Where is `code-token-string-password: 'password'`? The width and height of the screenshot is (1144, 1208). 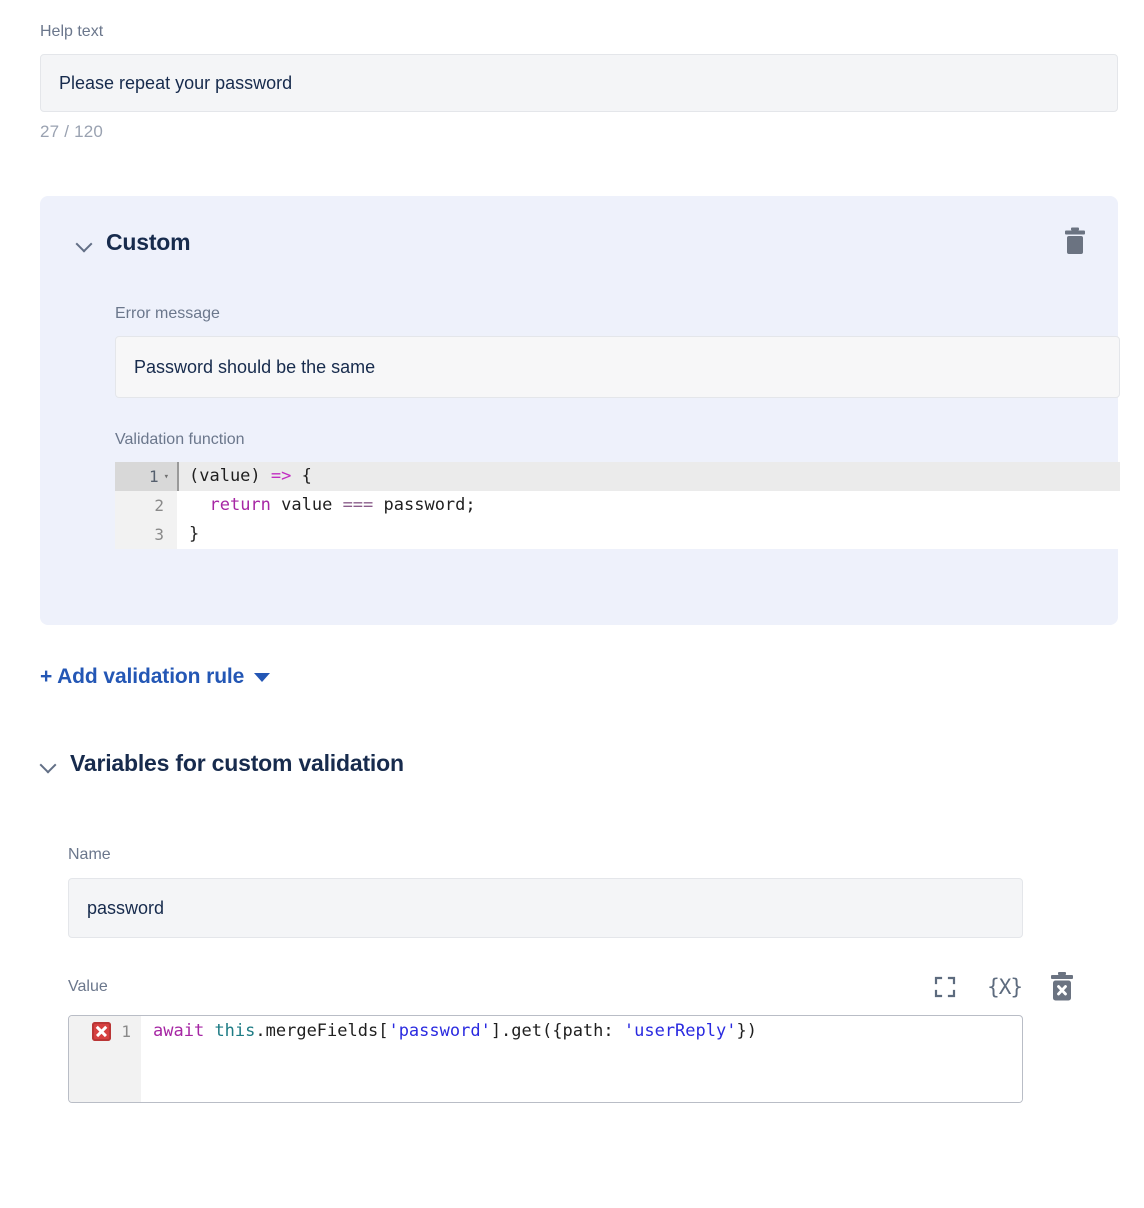 code-token-string-password: 'password' is located at coordinates (439, 1030).